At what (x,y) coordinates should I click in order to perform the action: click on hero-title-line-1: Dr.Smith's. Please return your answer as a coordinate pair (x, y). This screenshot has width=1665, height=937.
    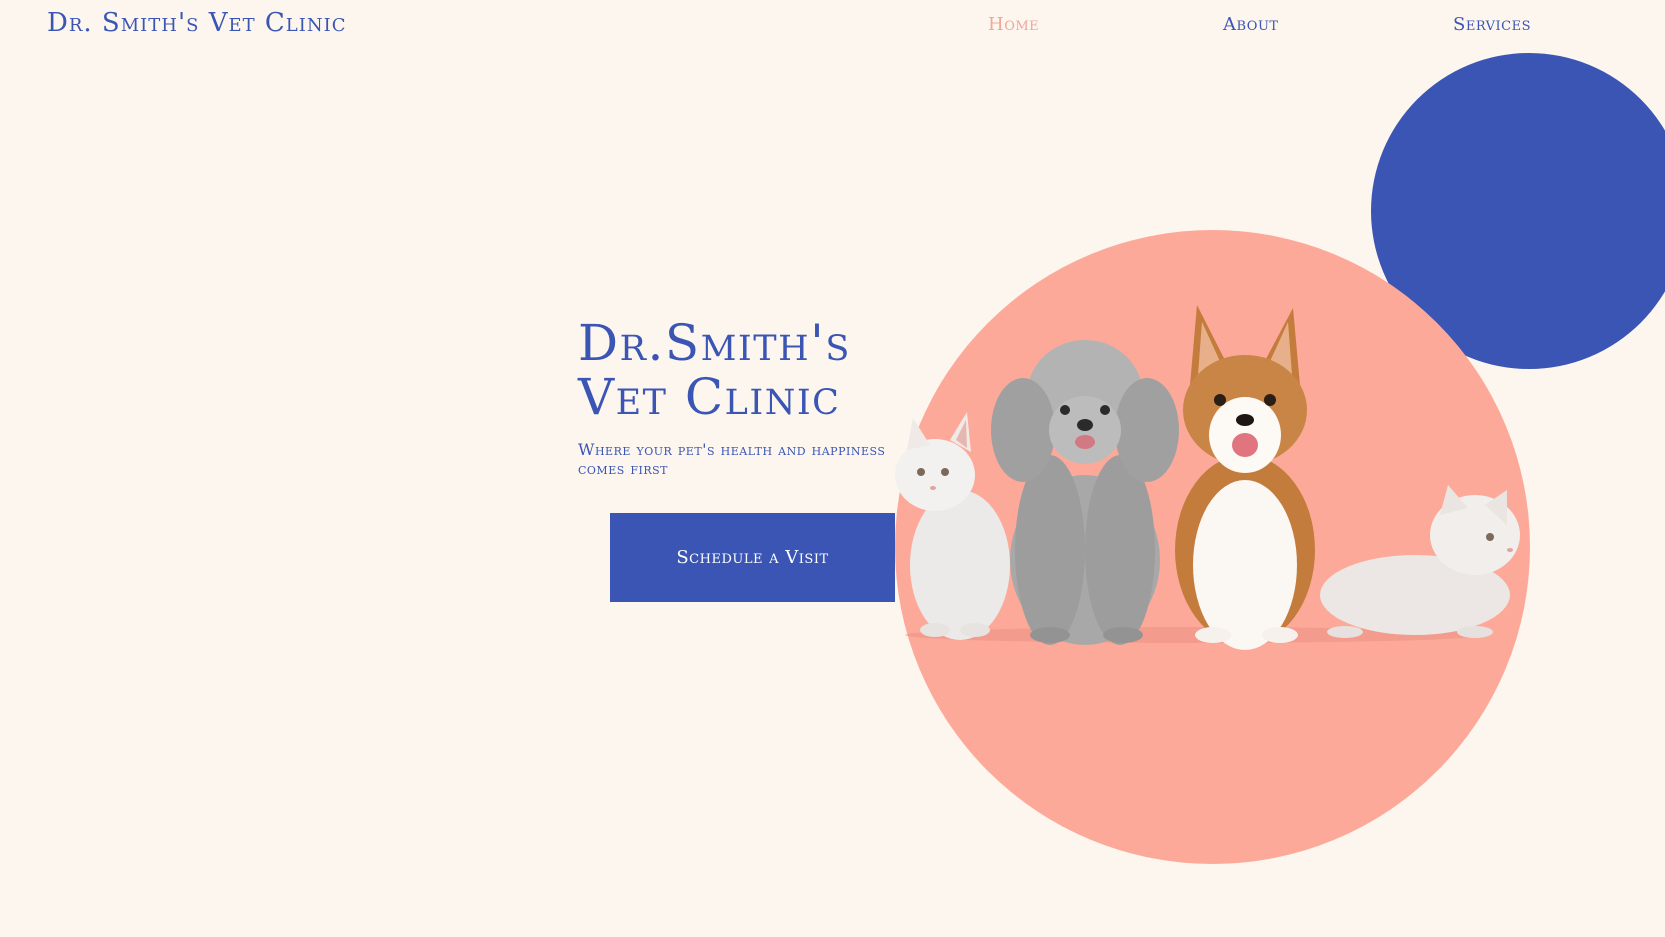
    Looking at the image, I should click on (714, 343).